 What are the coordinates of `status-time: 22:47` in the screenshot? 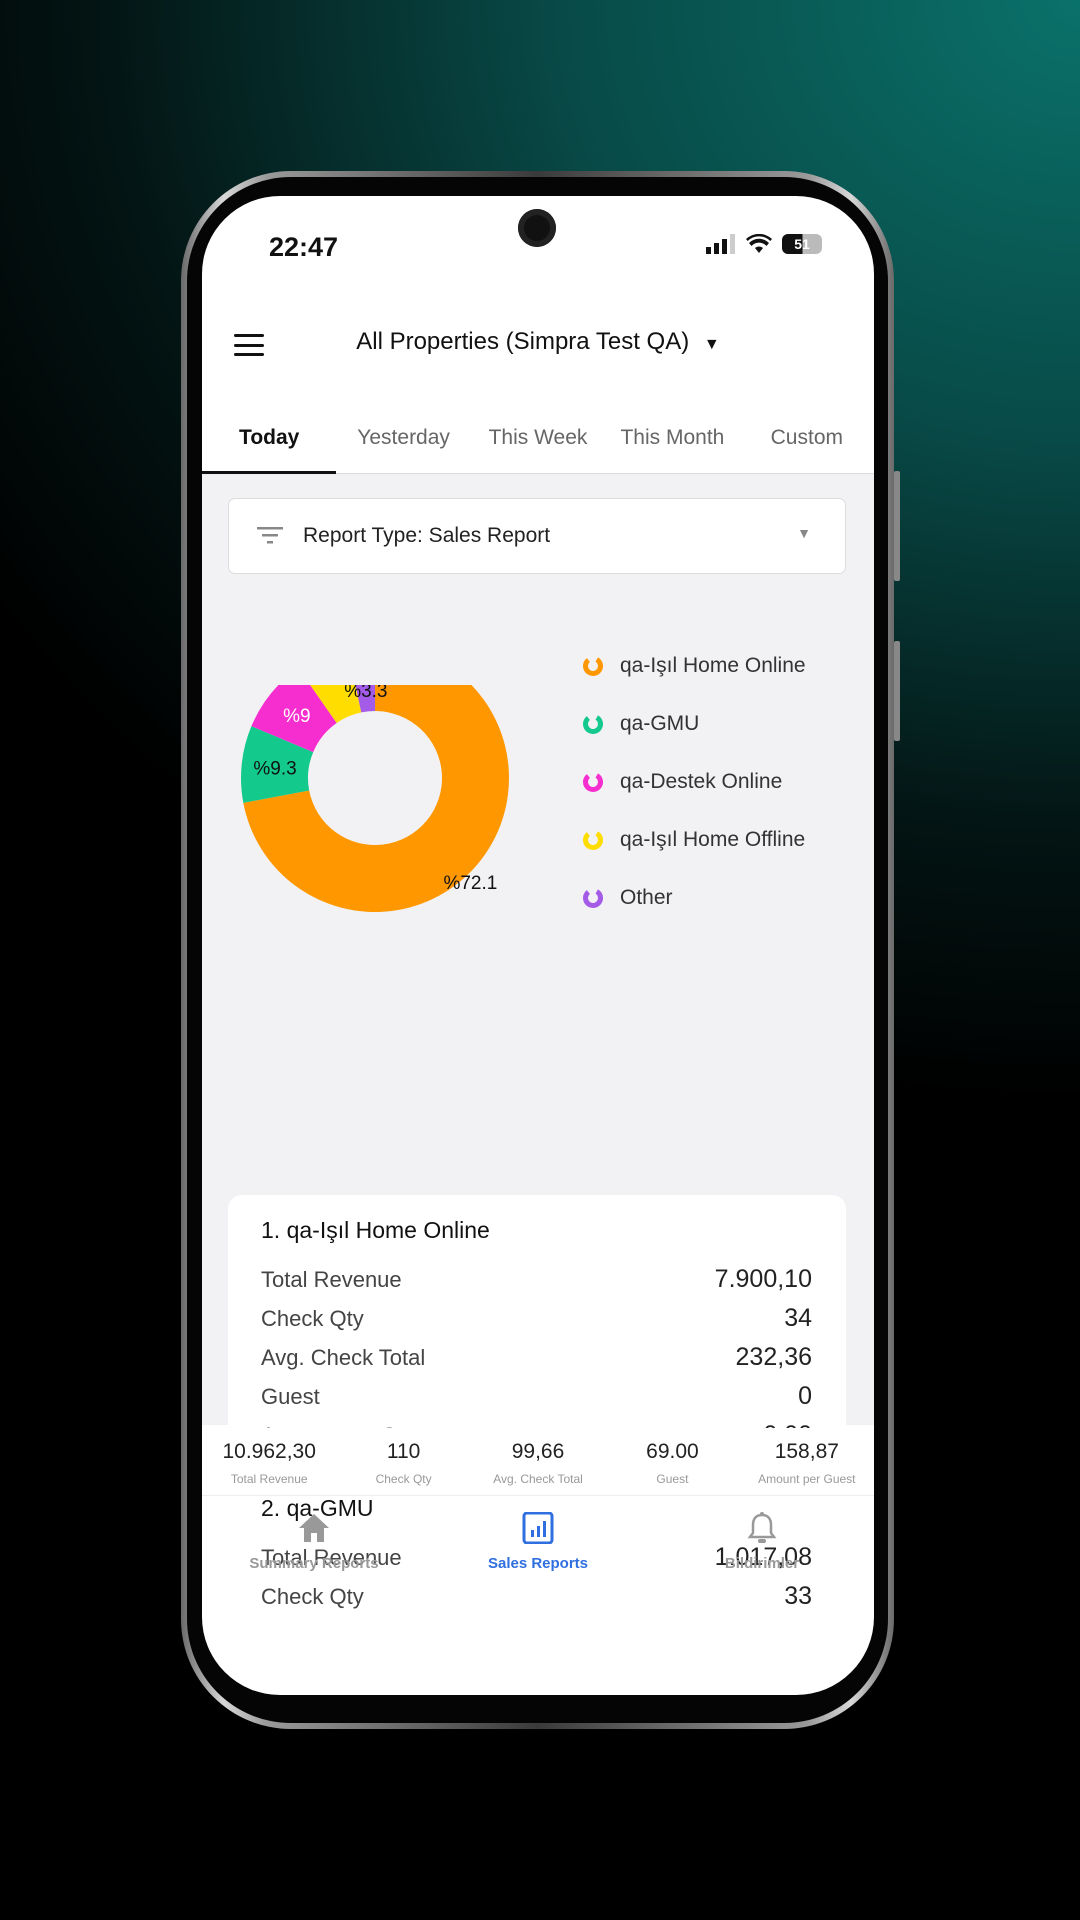 It's located at (304, 247).